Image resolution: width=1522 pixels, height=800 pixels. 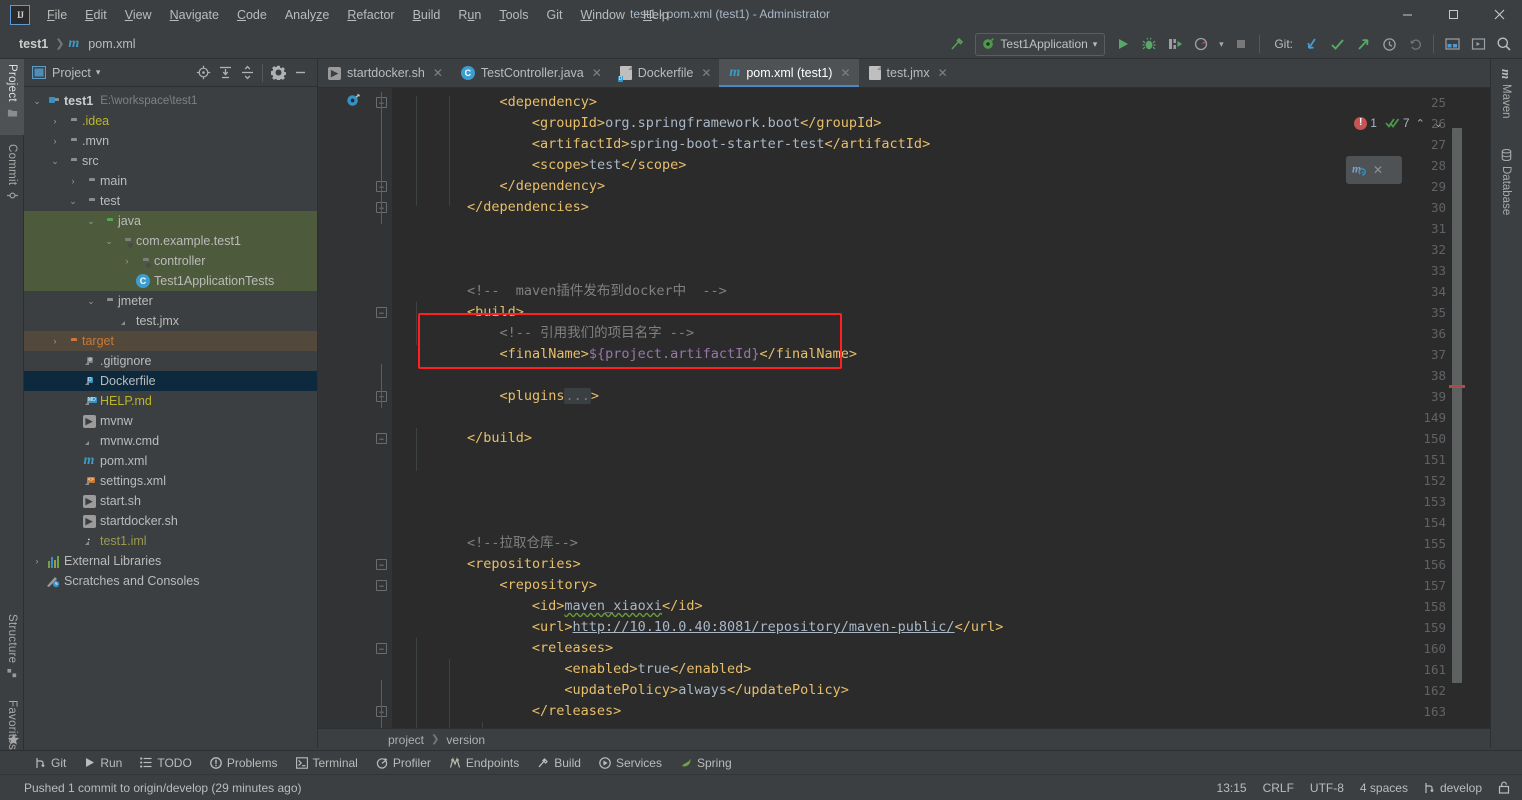 I want to click on inspection-status-widget: ! 1 7 ⌃ ⌄, so click(x=1400, y=123).